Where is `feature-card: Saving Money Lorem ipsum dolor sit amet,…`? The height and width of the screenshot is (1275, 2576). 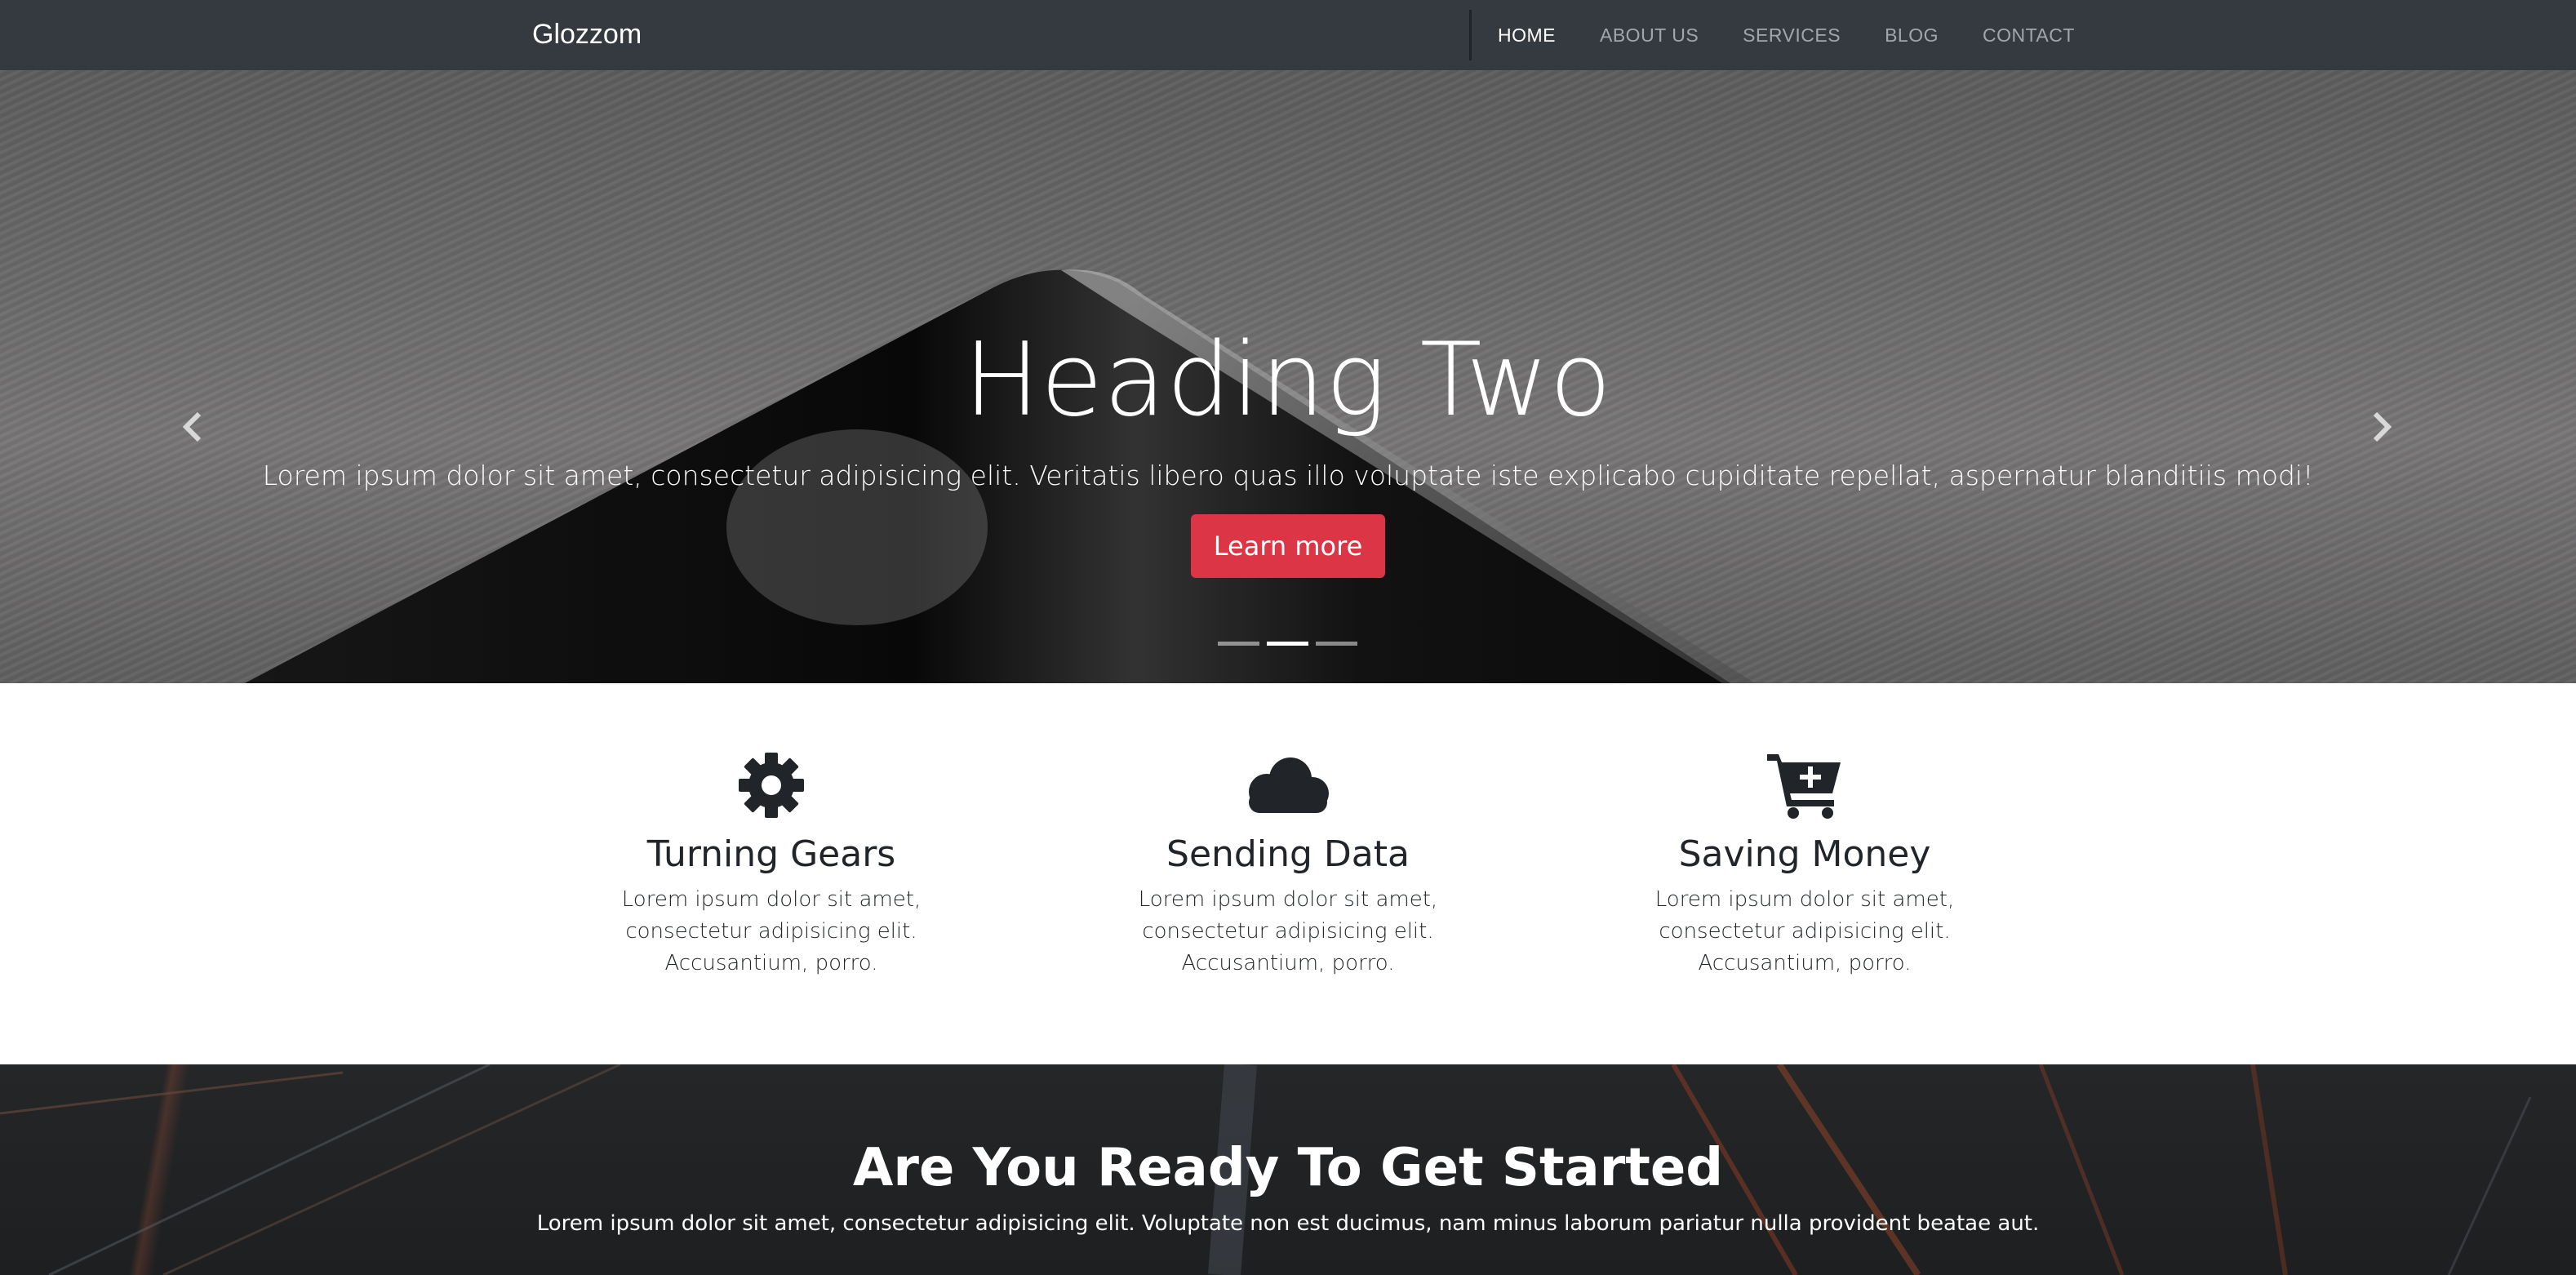 feature-card: Saving Money Lorem ipsum dolor sit amet,… is located at coordinates (1804, 864).